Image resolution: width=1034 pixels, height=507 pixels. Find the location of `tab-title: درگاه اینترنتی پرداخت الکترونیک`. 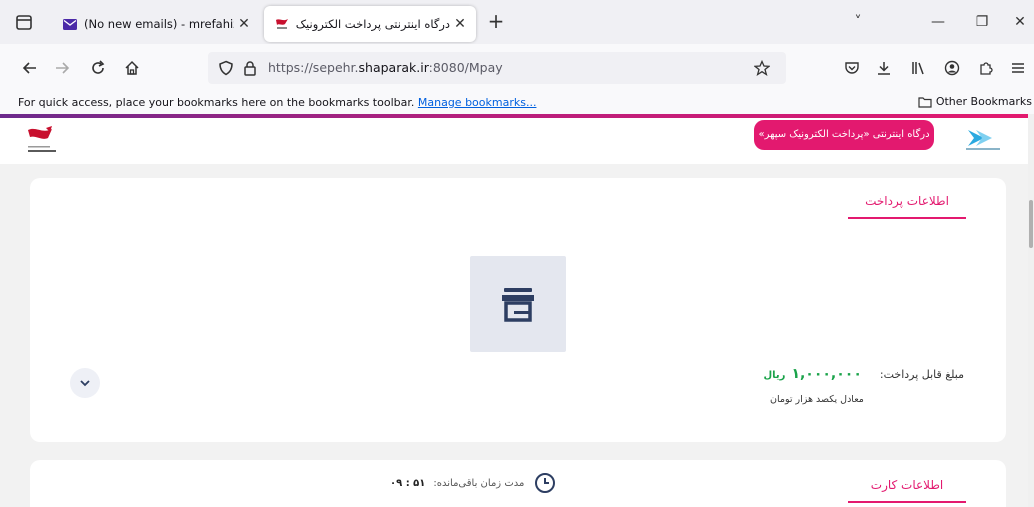

tab-title: درگاه اینترنتی پرداخت الکترونیک is located at coordinates (373, 24).